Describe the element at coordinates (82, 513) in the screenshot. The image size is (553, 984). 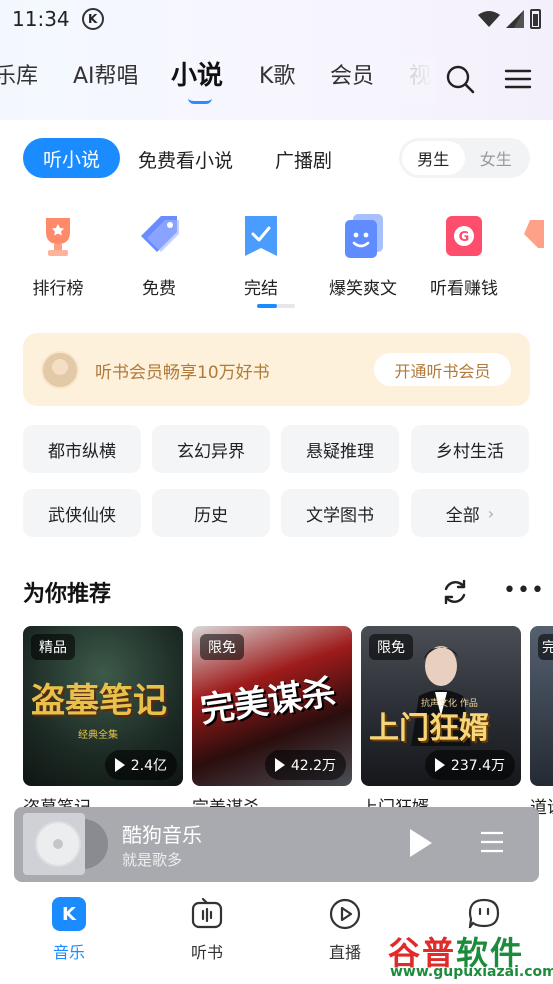
I see `genre-chip: 武侠仙侠` at that location.